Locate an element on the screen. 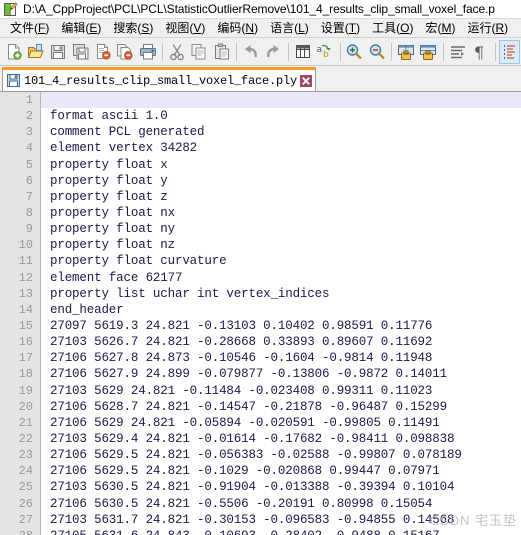  line-number: 26 is located at coordinates (25, 503).